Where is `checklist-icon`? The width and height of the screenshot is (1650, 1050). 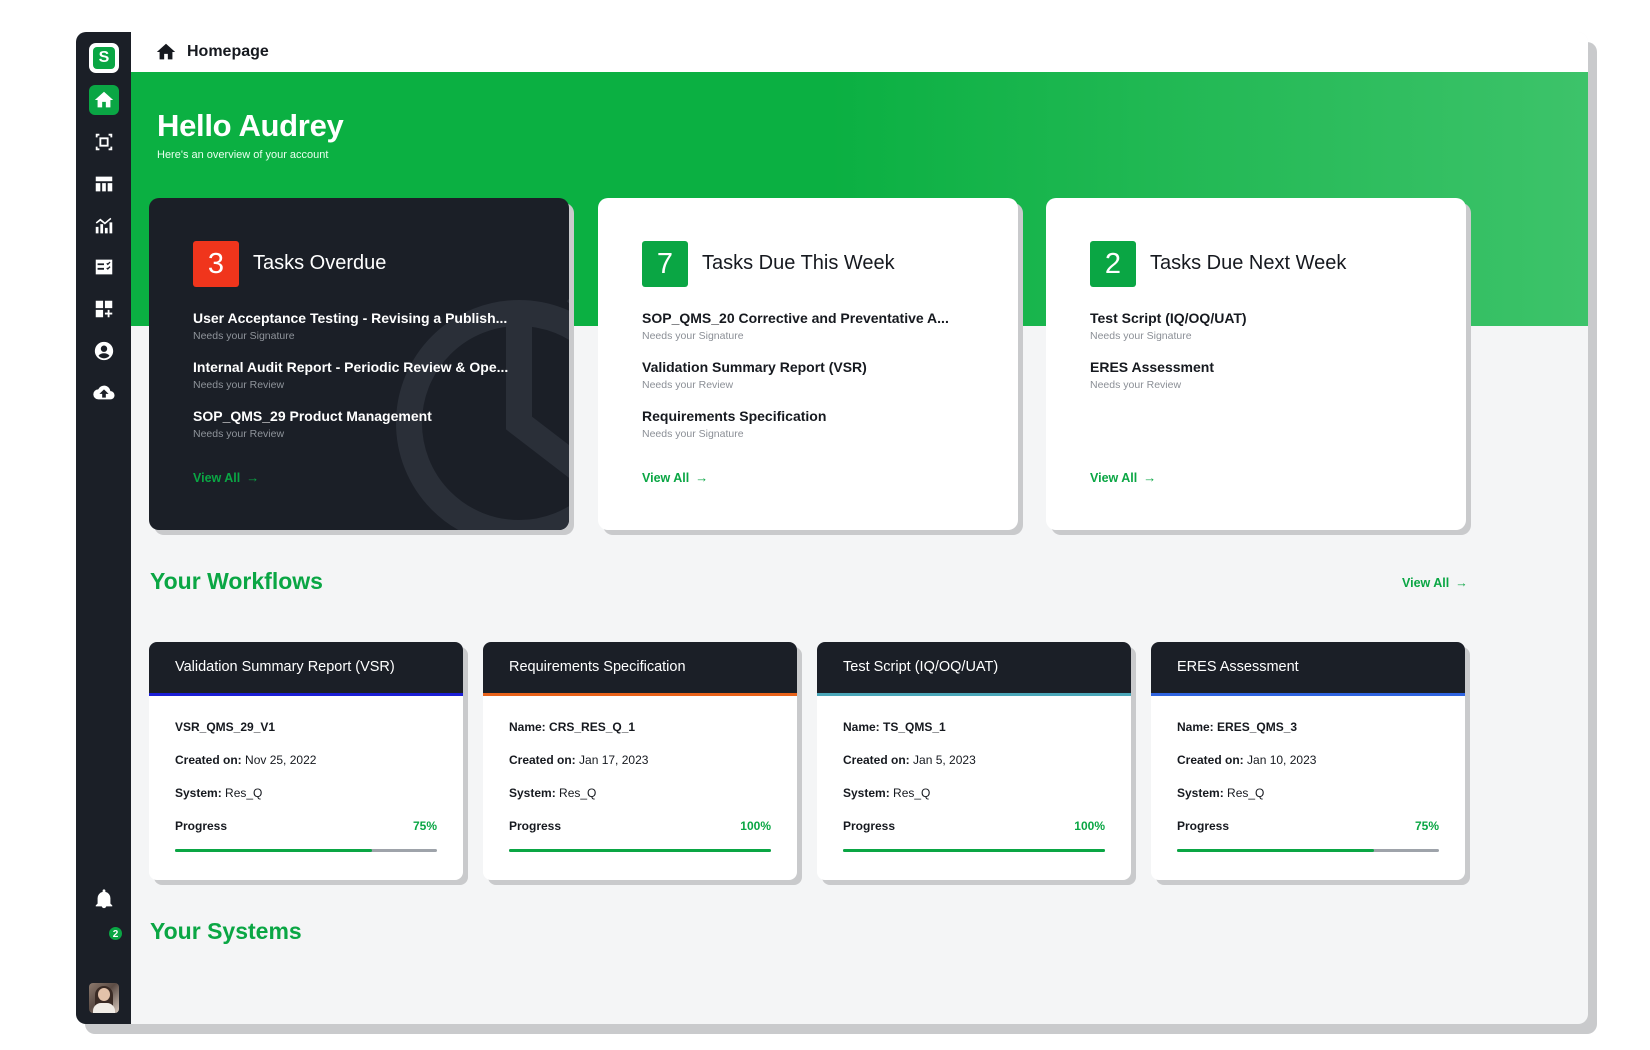 checklist-icon is located at coordinates (104, 267).